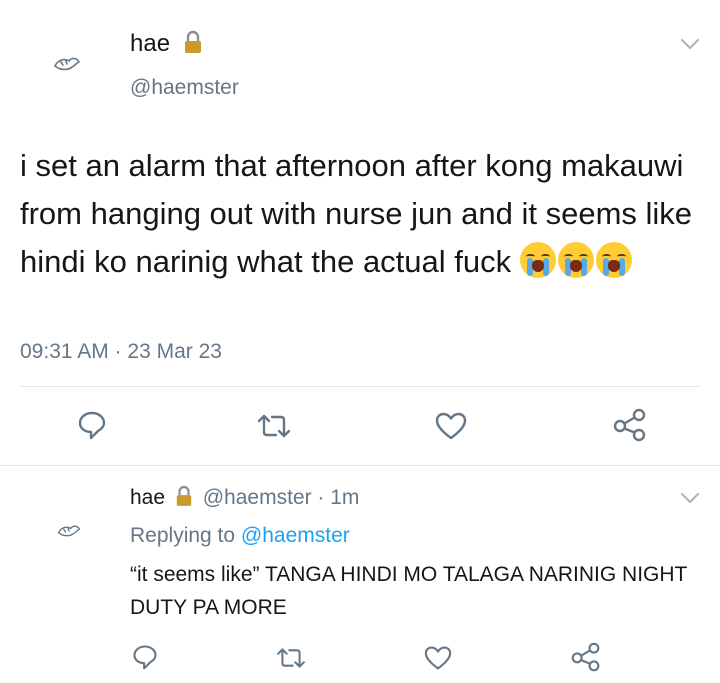  Describe the element at coordinates (184, 88) in the screenshot. I see `user-handle: @haemster` at that location.